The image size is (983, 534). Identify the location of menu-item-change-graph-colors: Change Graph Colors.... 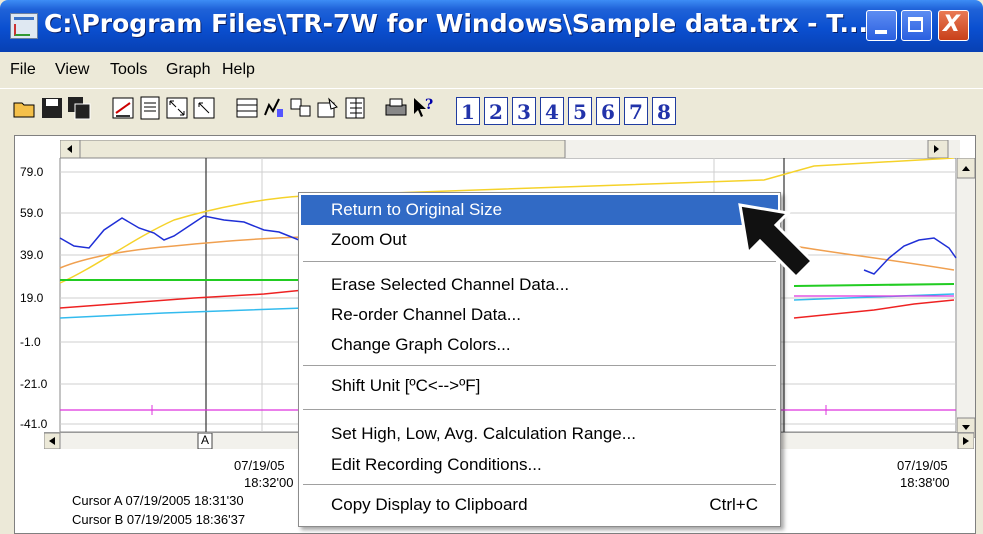
(539, 345).